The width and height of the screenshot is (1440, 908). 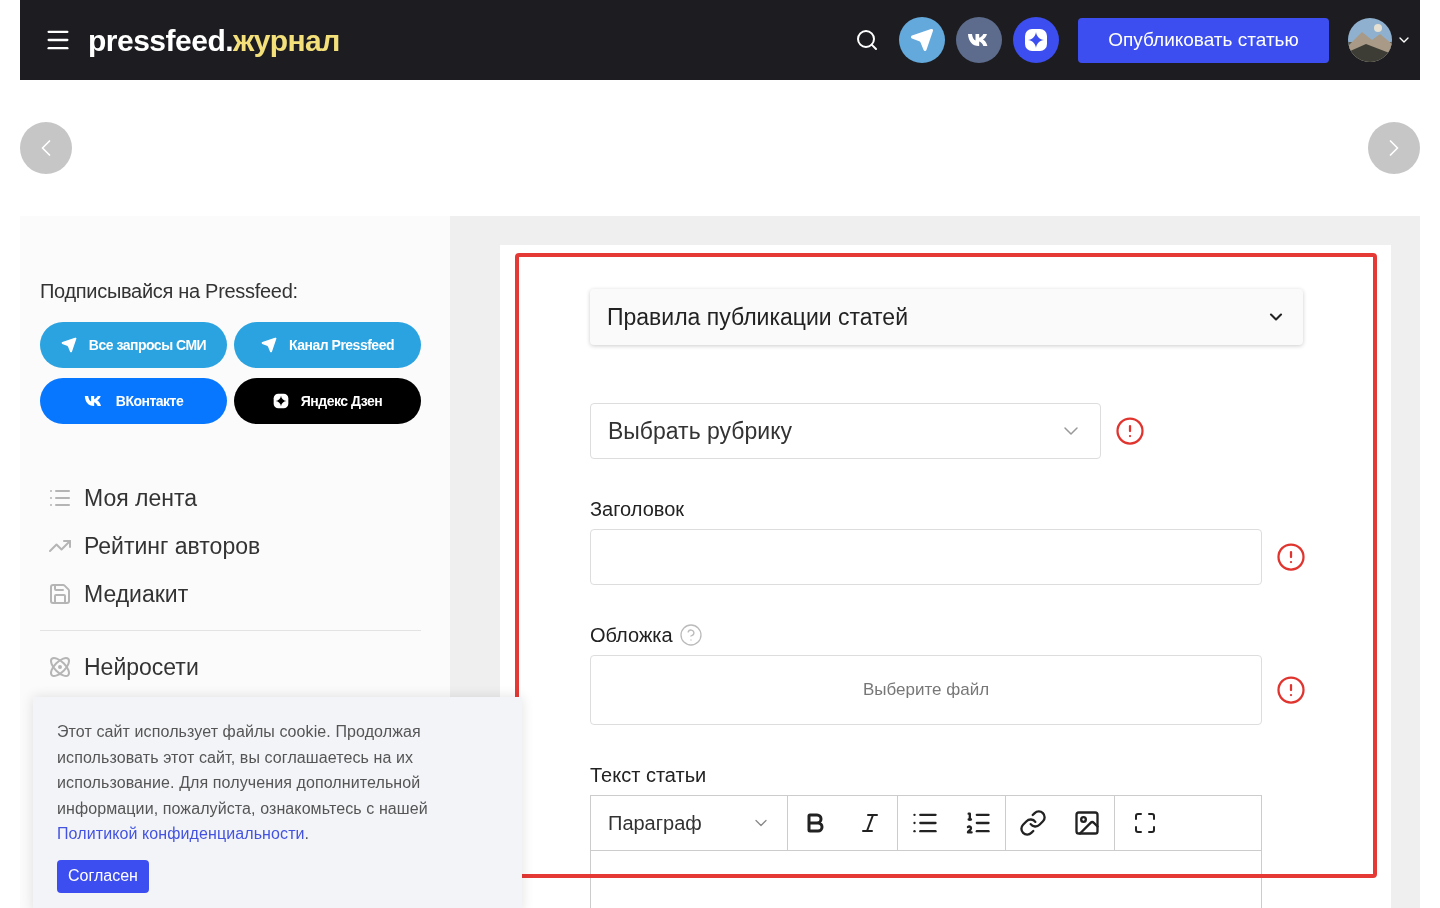 I want to click on social-button: Яндекс Дзен, so click(x=327, y=401).